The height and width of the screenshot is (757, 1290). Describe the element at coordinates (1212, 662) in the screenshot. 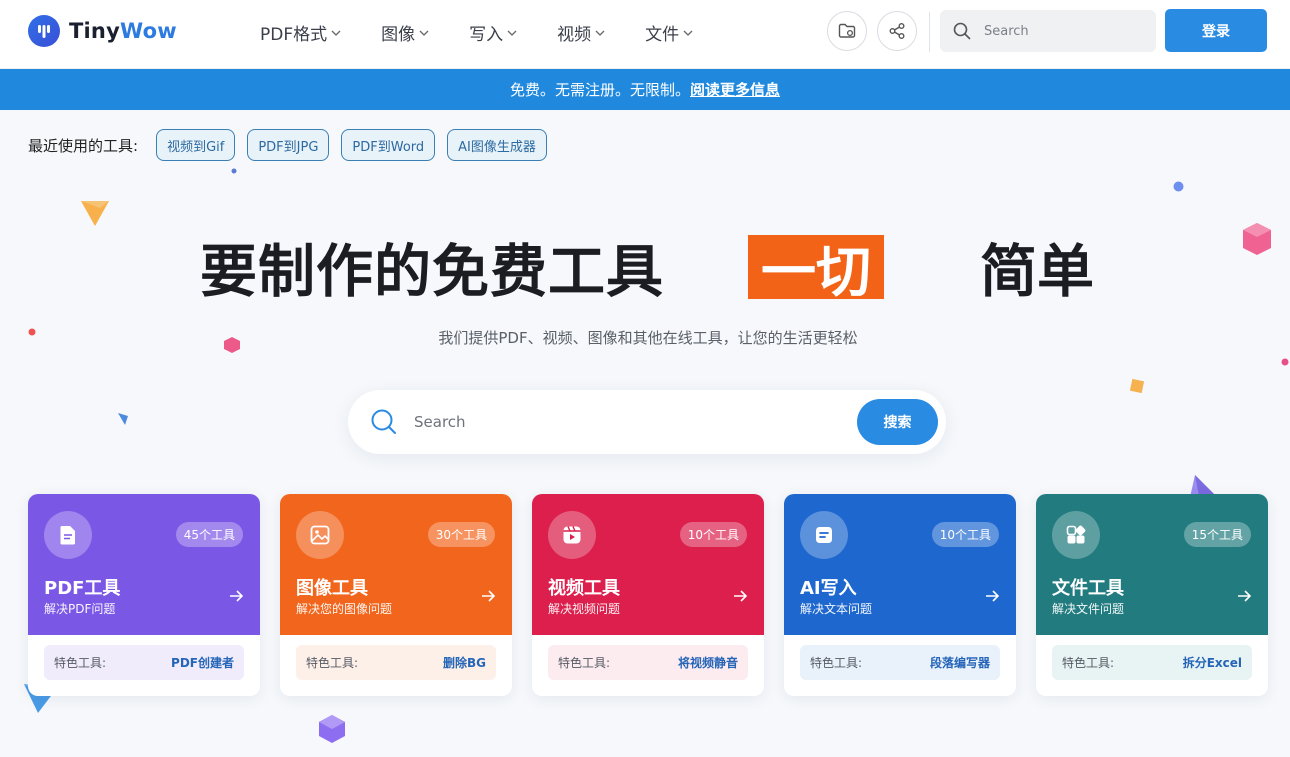

I see `featured-tool-link: 拆分Excel` at that location.